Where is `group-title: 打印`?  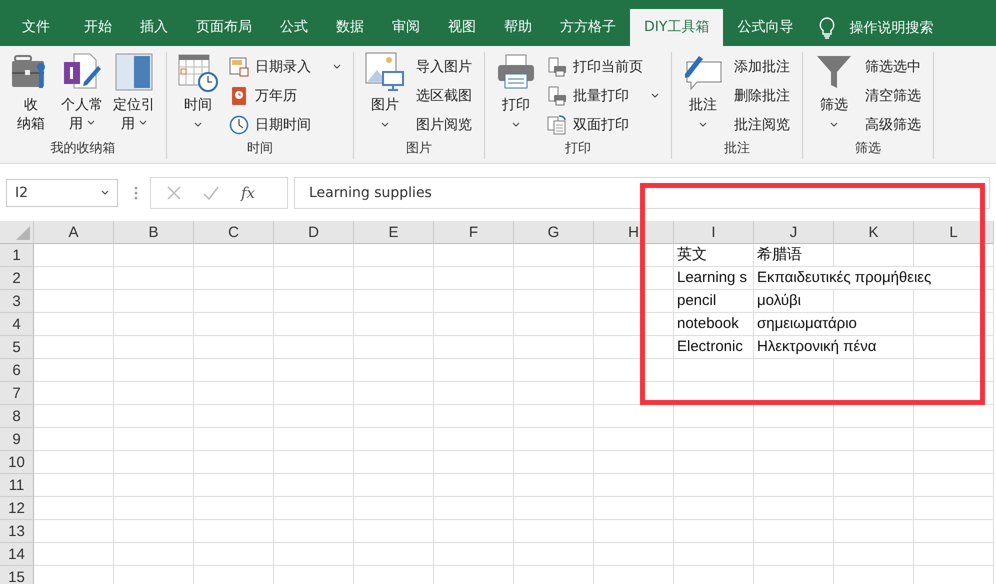
group-title: 打印 is located at coordinates (578, 149).